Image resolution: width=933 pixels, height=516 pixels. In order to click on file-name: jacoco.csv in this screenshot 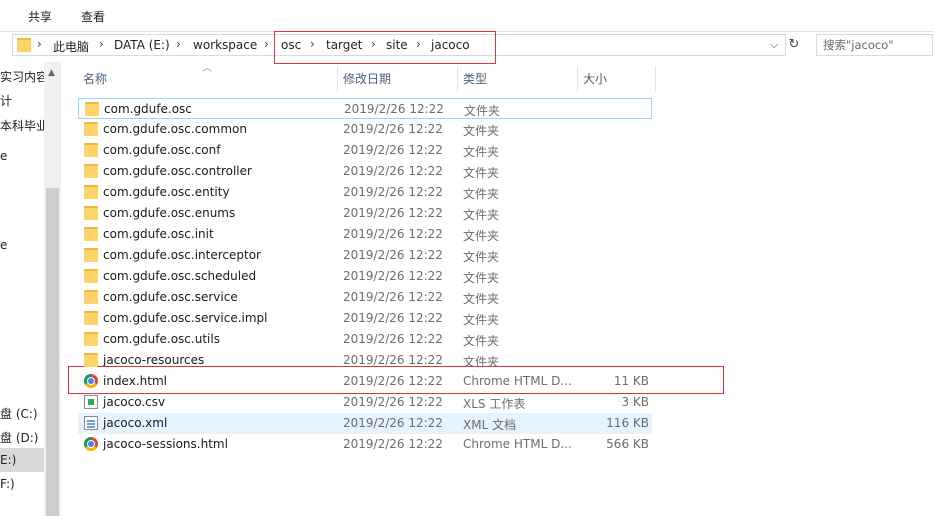, I will do `click(134, 402)`.